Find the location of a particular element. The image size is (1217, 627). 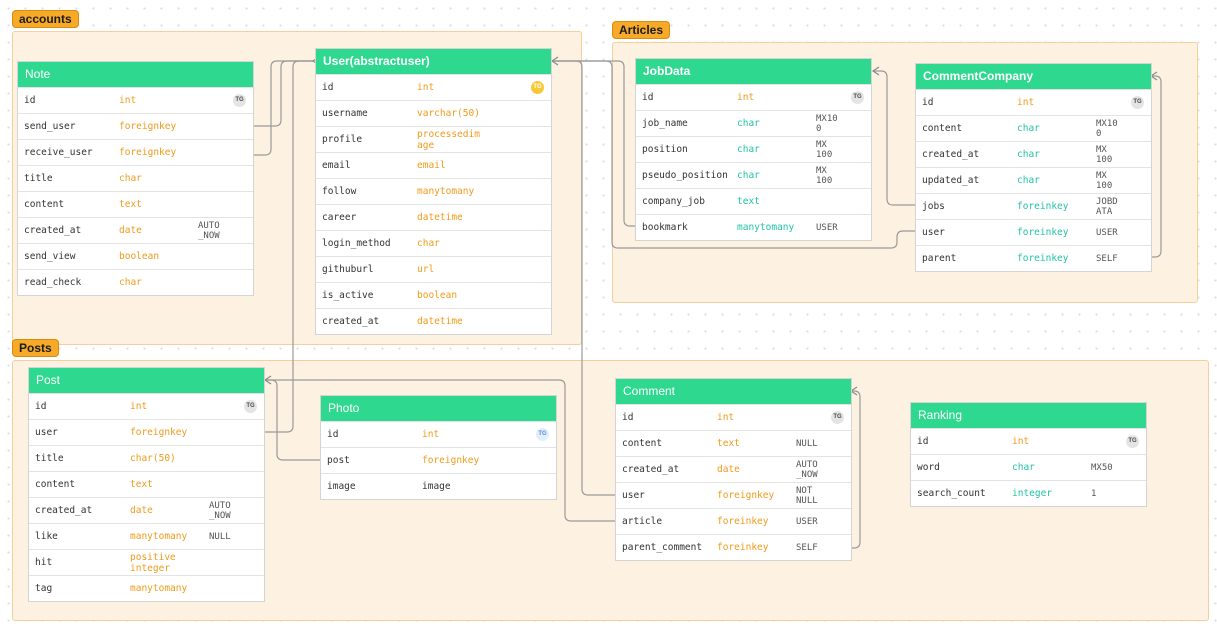

commentcompany-field-row: jobs foreinkey JOBD ATA is located at coordinates (1033, 206).